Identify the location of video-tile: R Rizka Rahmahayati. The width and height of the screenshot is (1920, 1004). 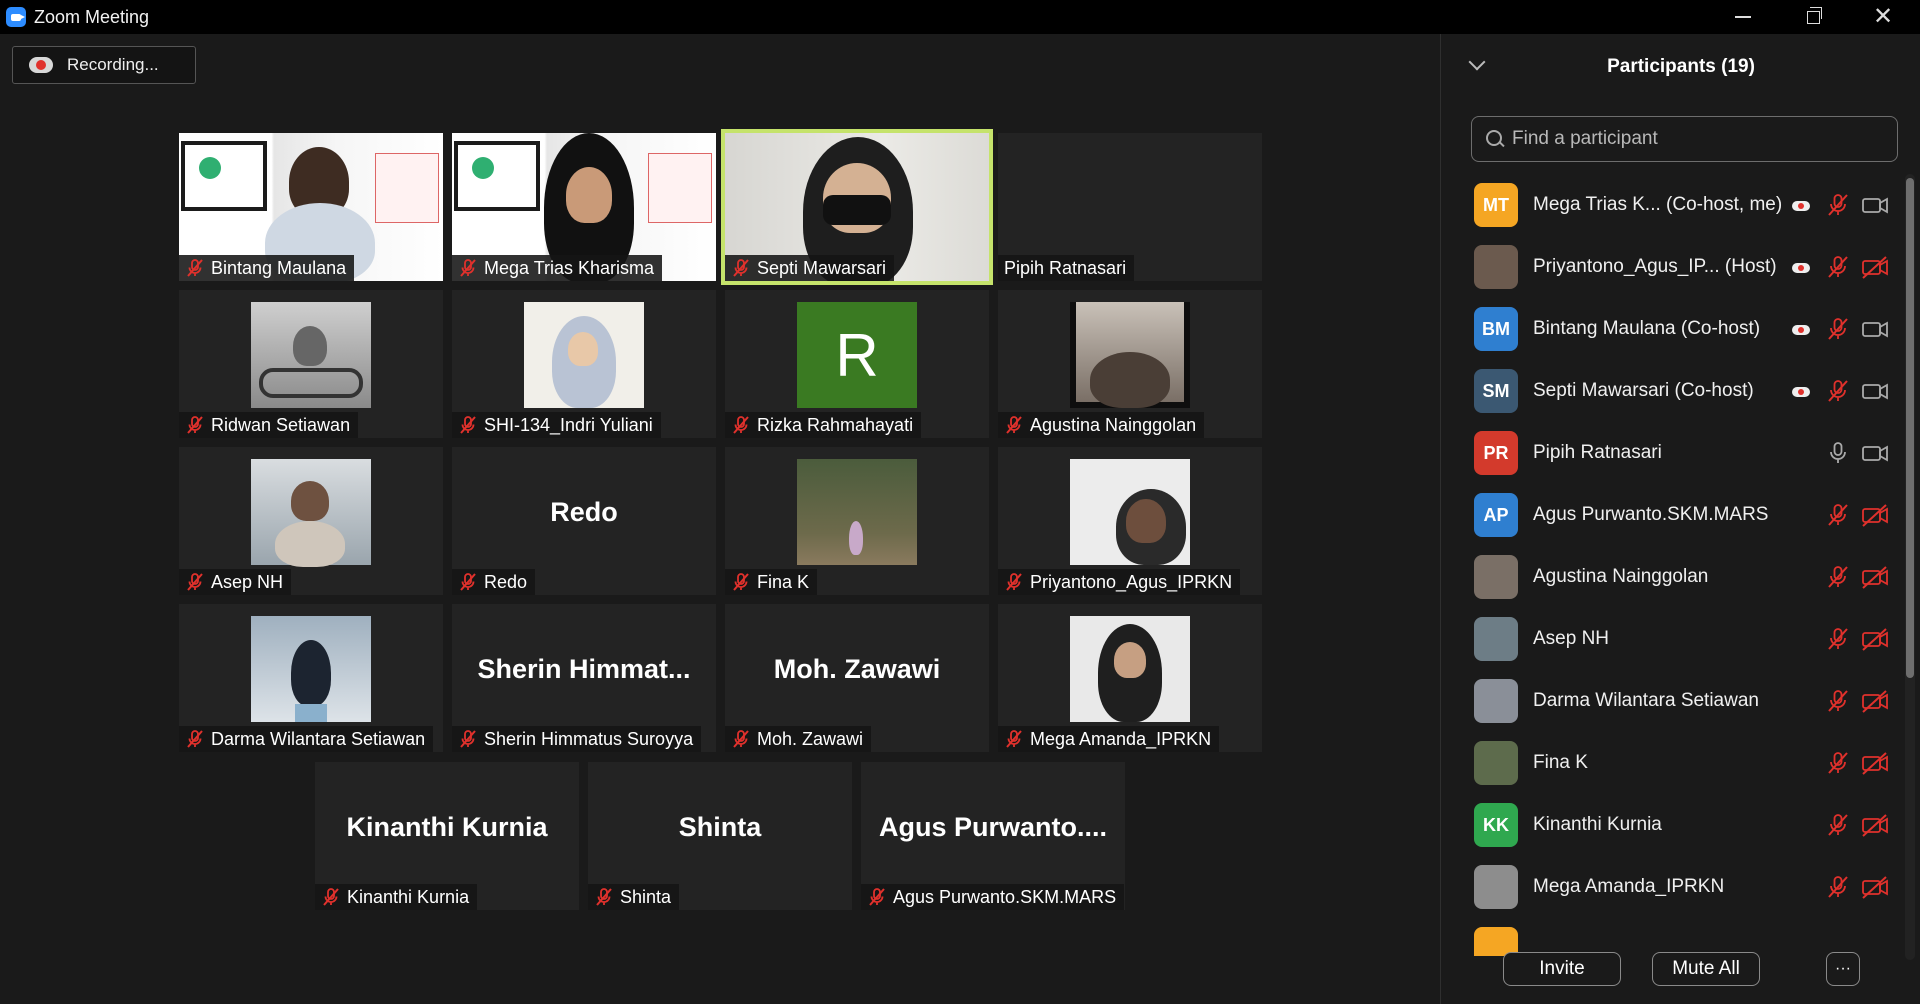
(857, 364).